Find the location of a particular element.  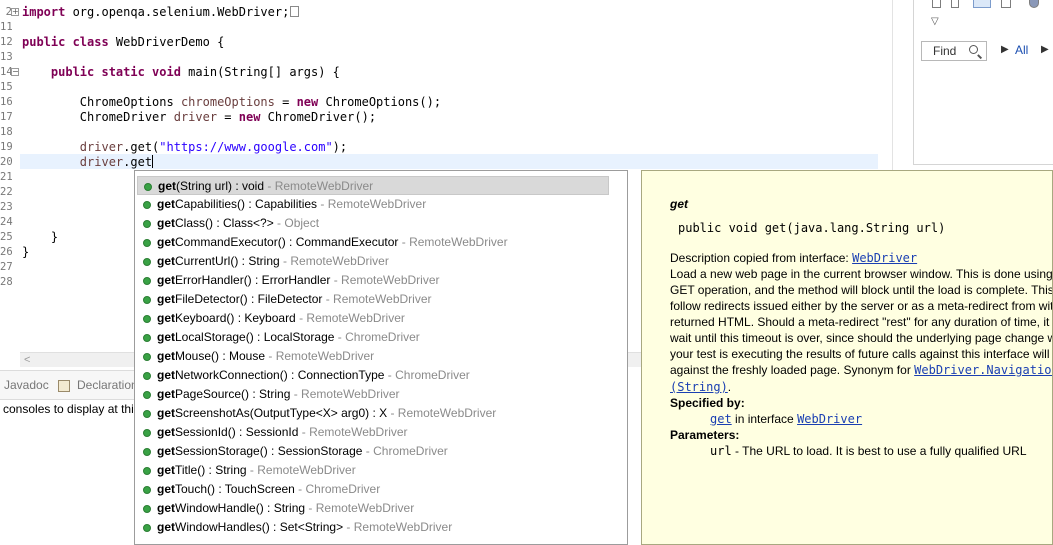

all-link: All is located at coordinates (1021, 50).